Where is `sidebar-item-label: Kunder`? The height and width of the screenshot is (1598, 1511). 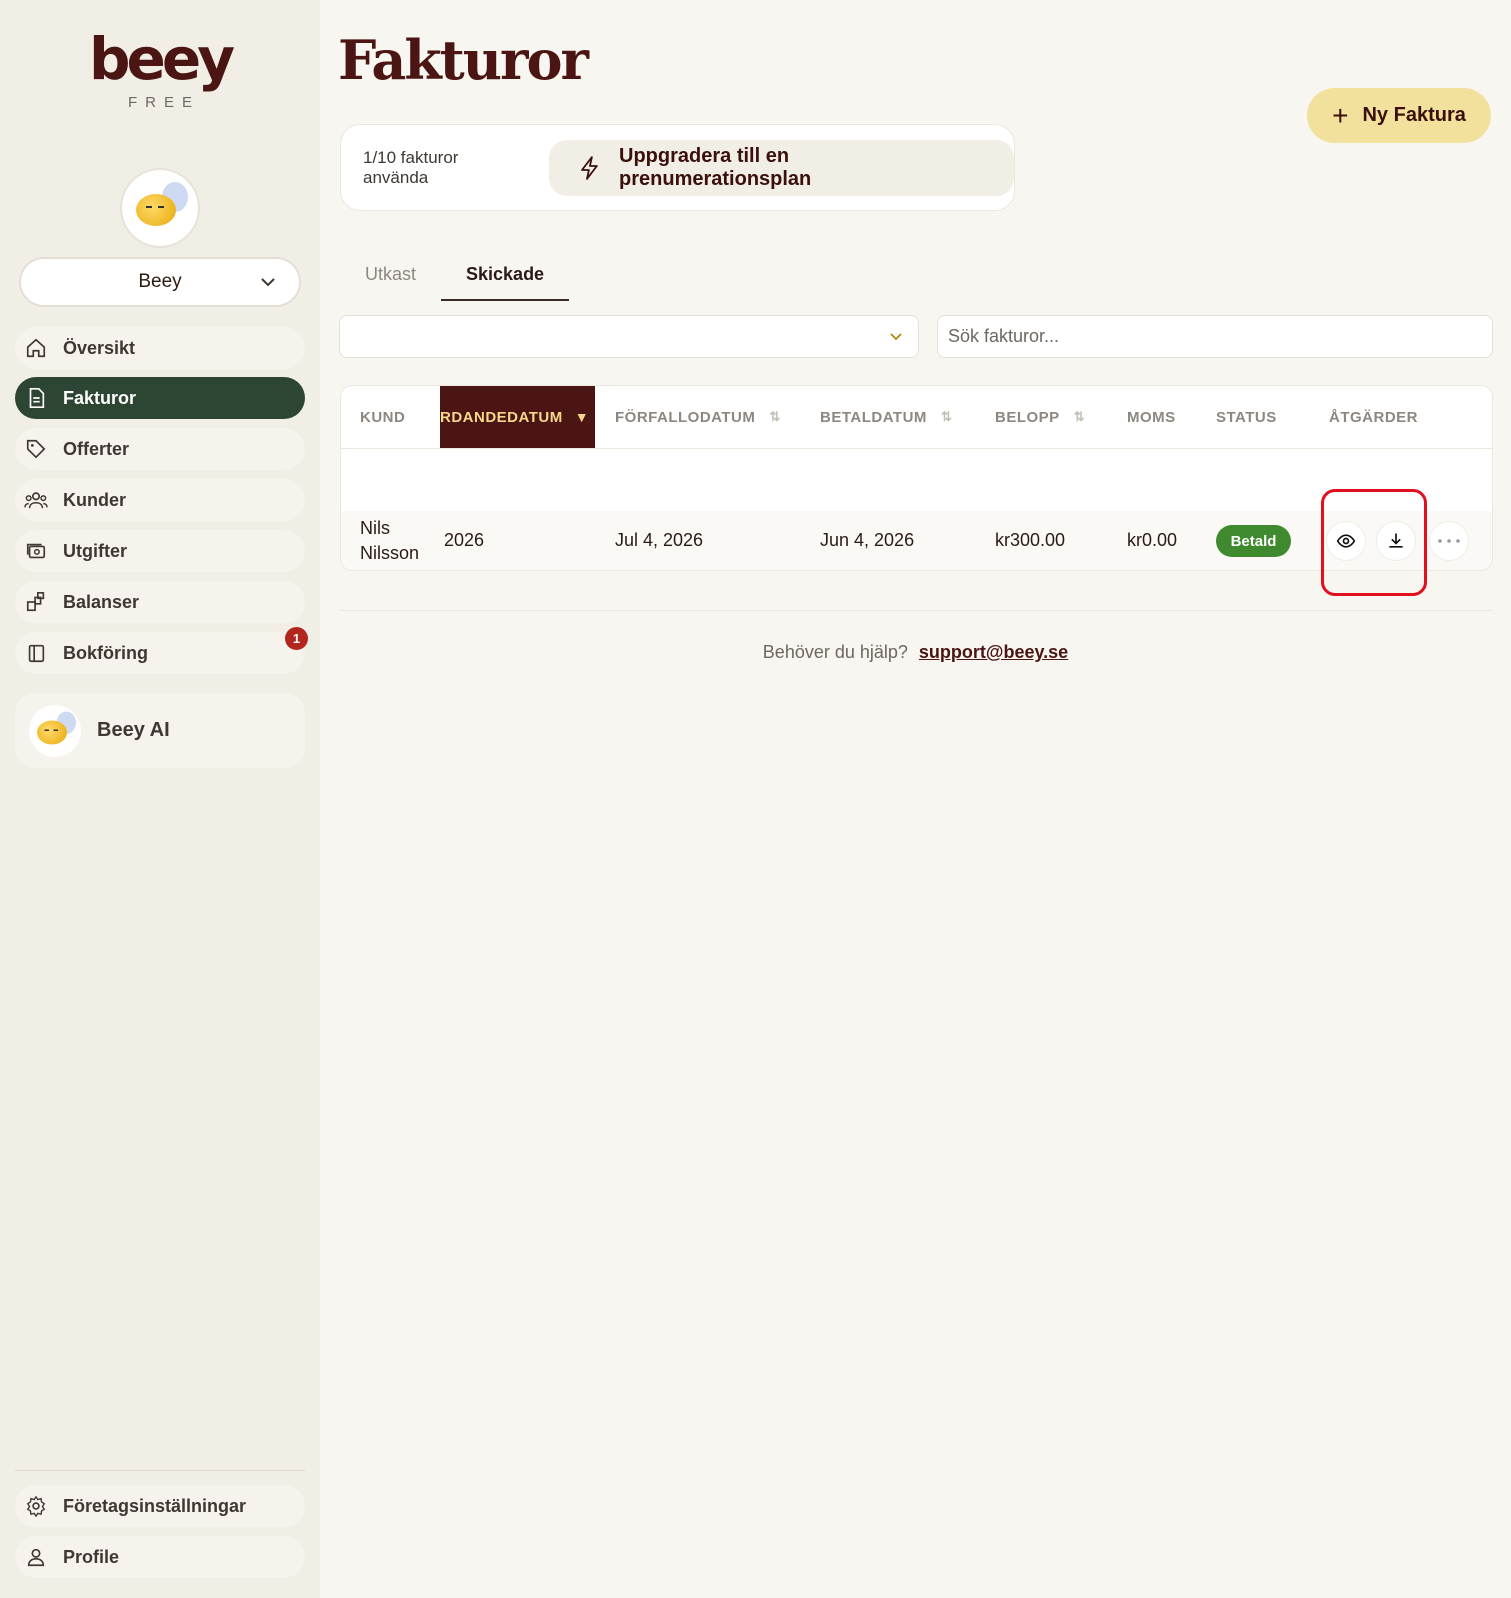
sidebar-item-label: Kunder is located at coordinates (94, 499).